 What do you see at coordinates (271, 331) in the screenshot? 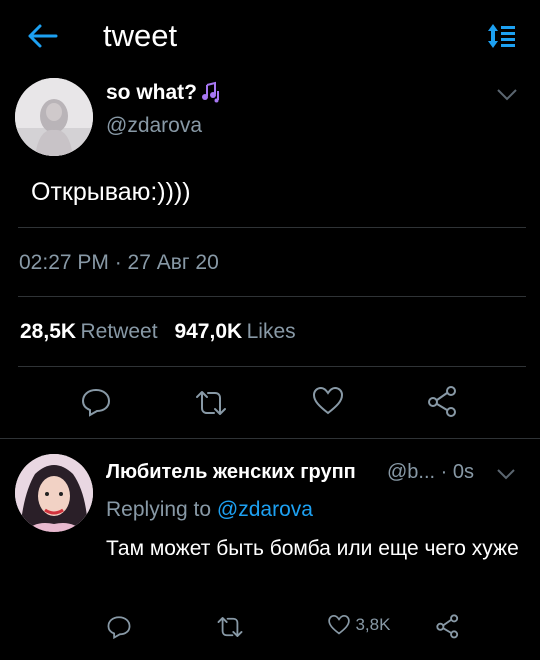
I see `likes-label: Likes` at bounding box center [271, 331].